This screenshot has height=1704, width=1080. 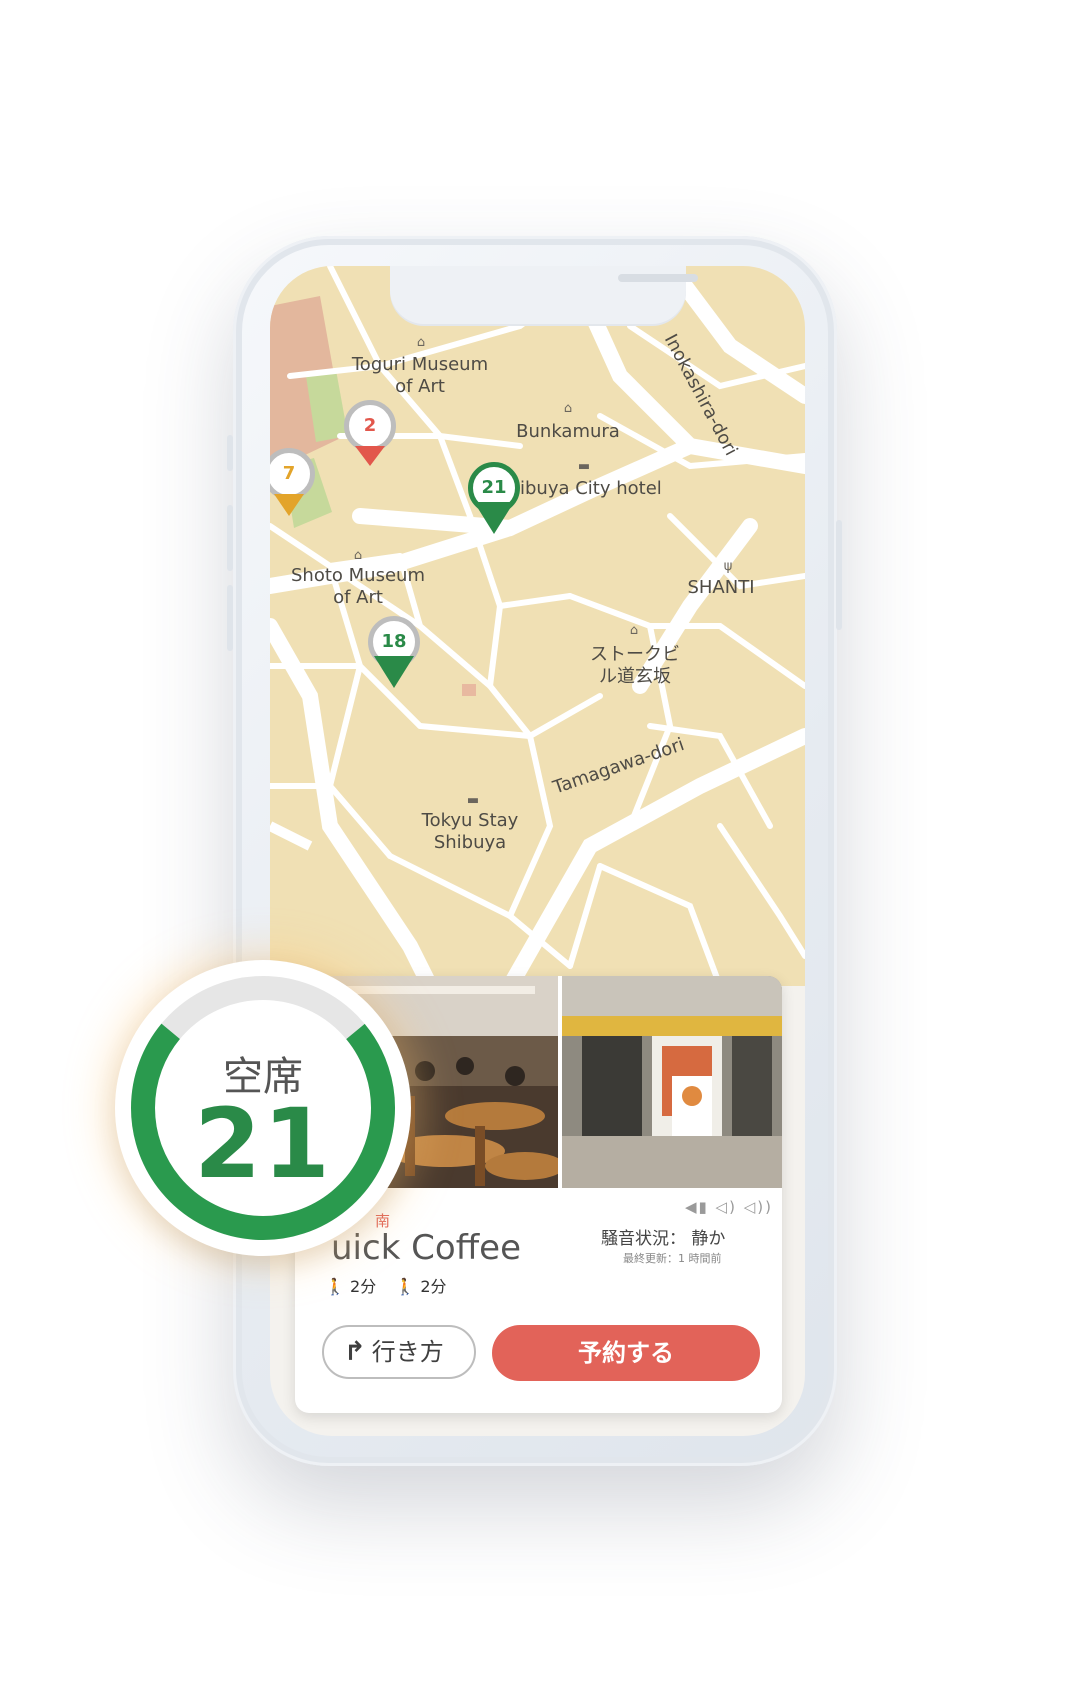 I want to click on pin-count: 7, so click(x=292, y=474).